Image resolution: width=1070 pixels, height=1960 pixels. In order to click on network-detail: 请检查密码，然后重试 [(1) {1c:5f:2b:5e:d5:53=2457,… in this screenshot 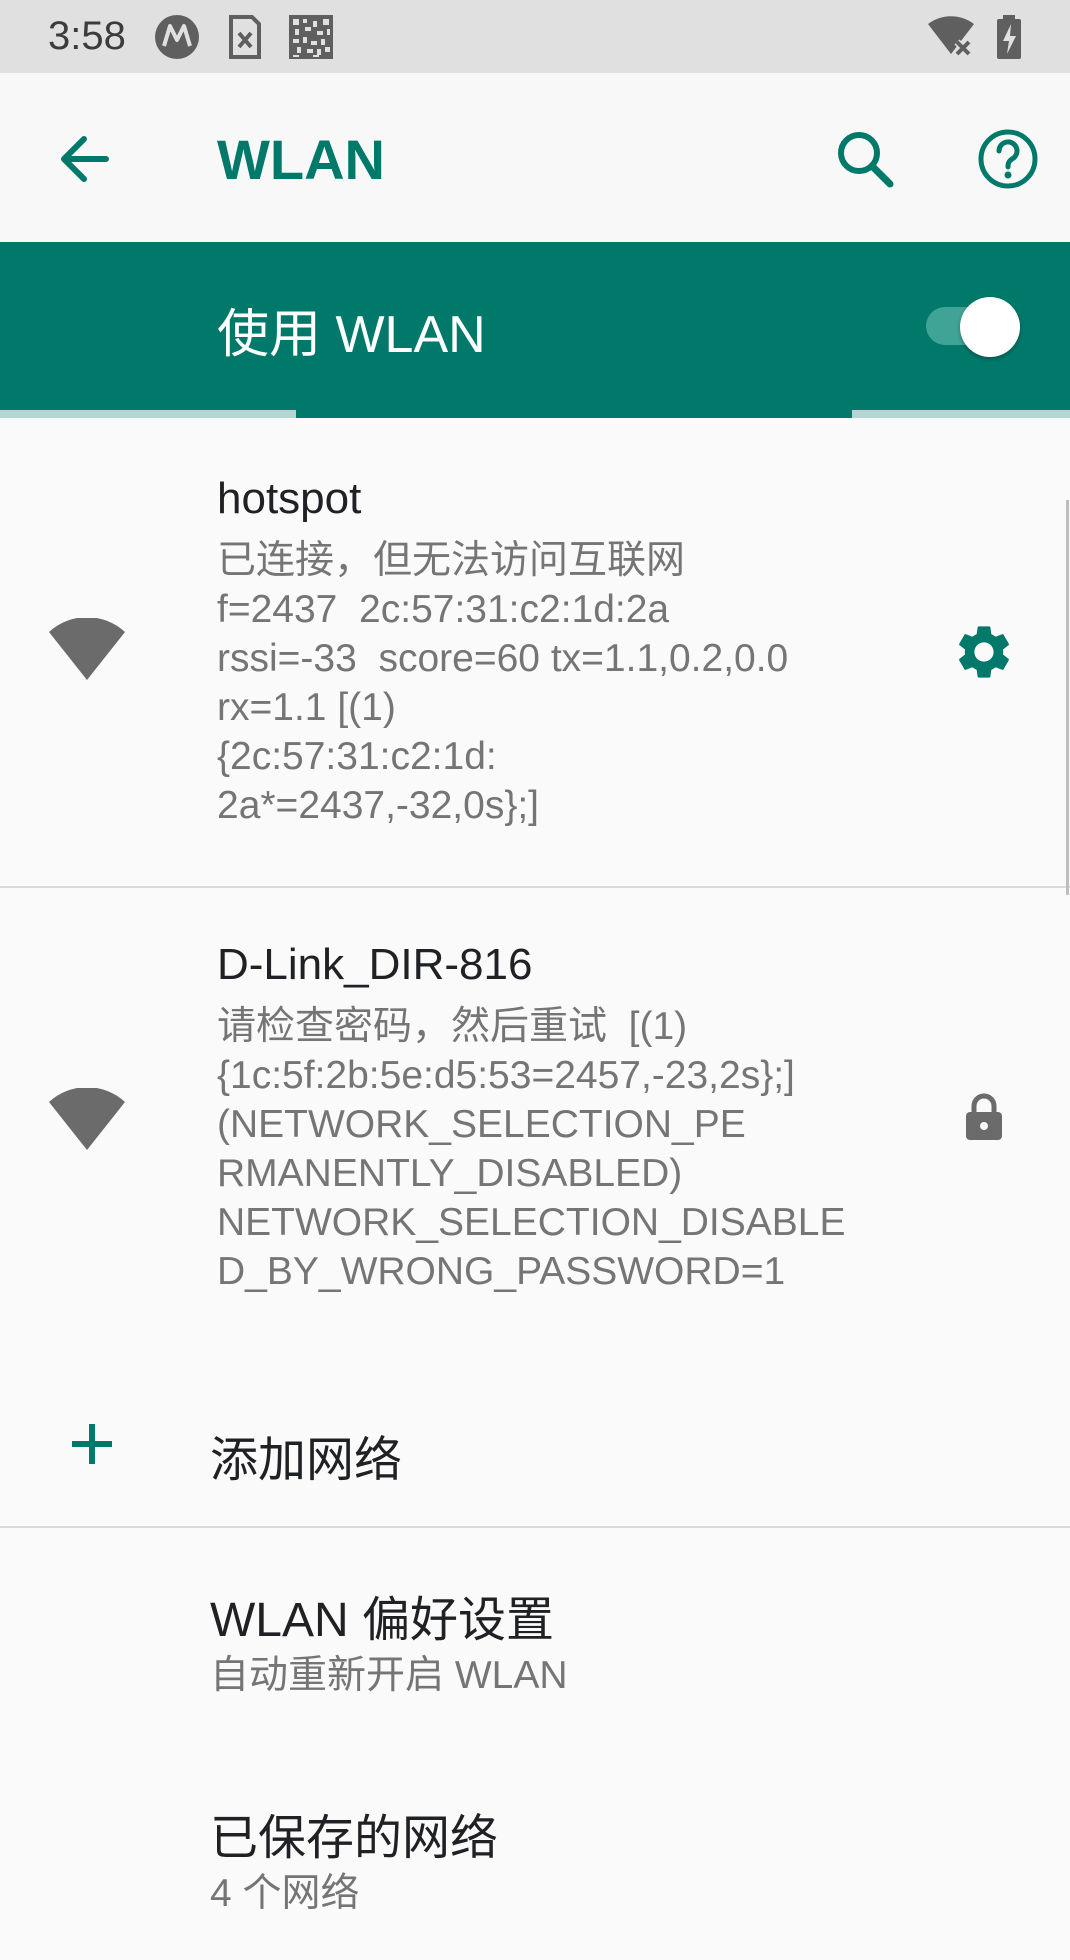, I will do `click(531, 1149)`.